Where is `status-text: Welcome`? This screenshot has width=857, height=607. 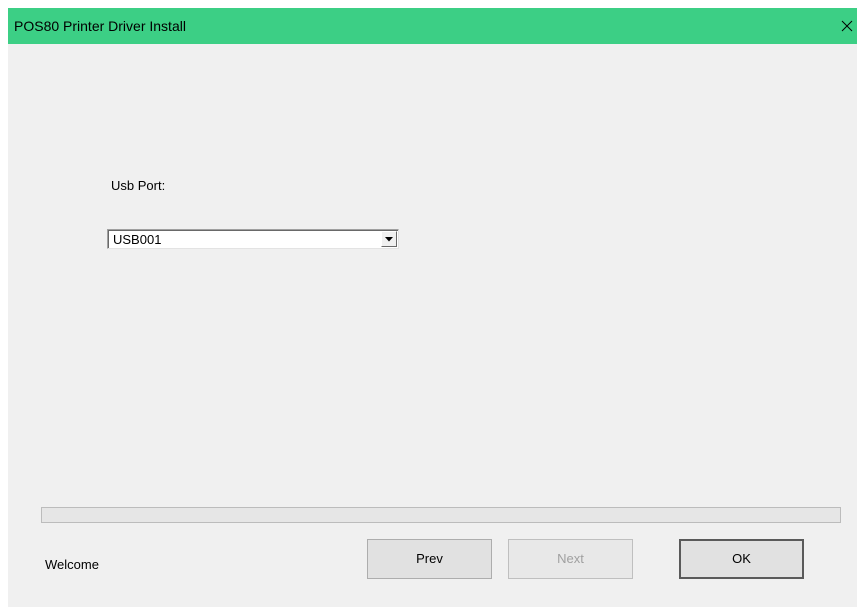
status-text: Welcome is located at coordinates (72, 564).